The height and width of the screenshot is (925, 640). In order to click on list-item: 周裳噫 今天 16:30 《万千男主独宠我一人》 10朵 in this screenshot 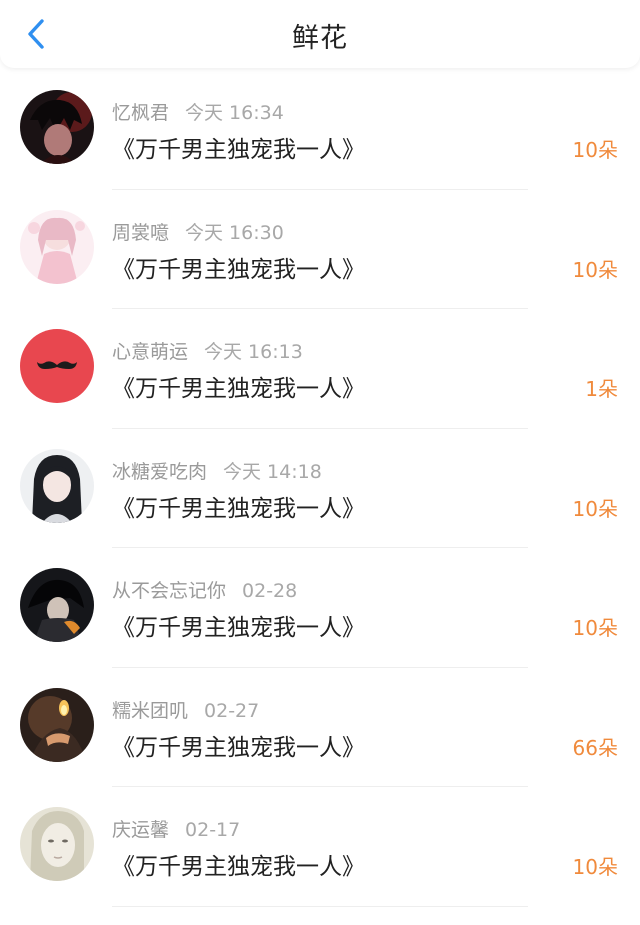, I will do `click(320, 250)`.